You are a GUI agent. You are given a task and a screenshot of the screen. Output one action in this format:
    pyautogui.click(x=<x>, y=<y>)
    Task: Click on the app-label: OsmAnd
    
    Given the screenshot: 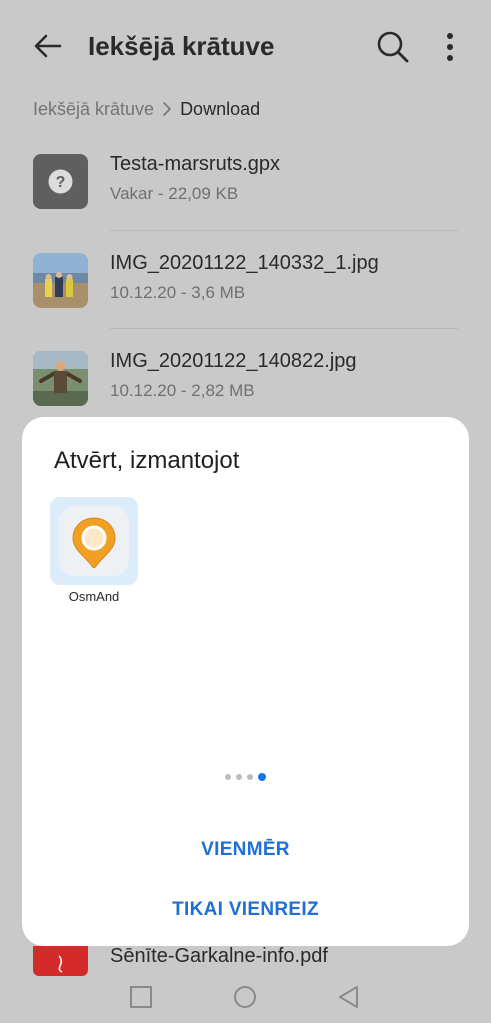 What is the action you would take?
    pyautogui.click(x=94, y=596)
    